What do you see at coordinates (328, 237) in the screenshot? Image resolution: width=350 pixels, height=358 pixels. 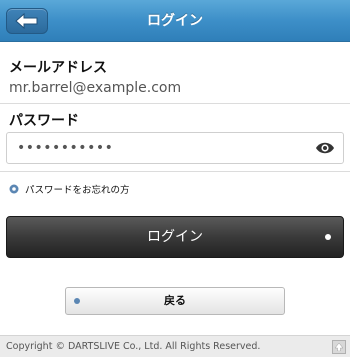 I see `dot-icon` at bounding box center [328, 237].